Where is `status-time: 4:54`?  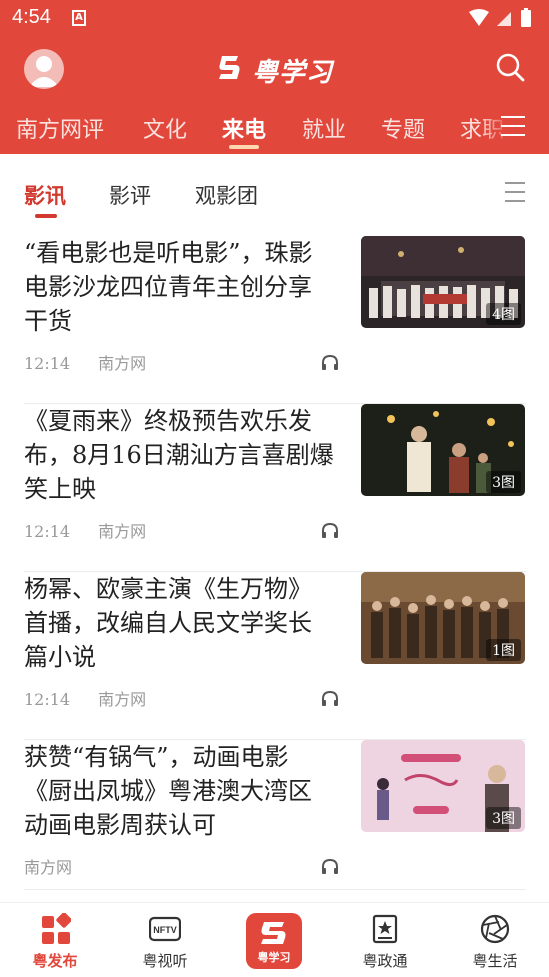 status-time: 4:54 is located at coordinates (31, 17).